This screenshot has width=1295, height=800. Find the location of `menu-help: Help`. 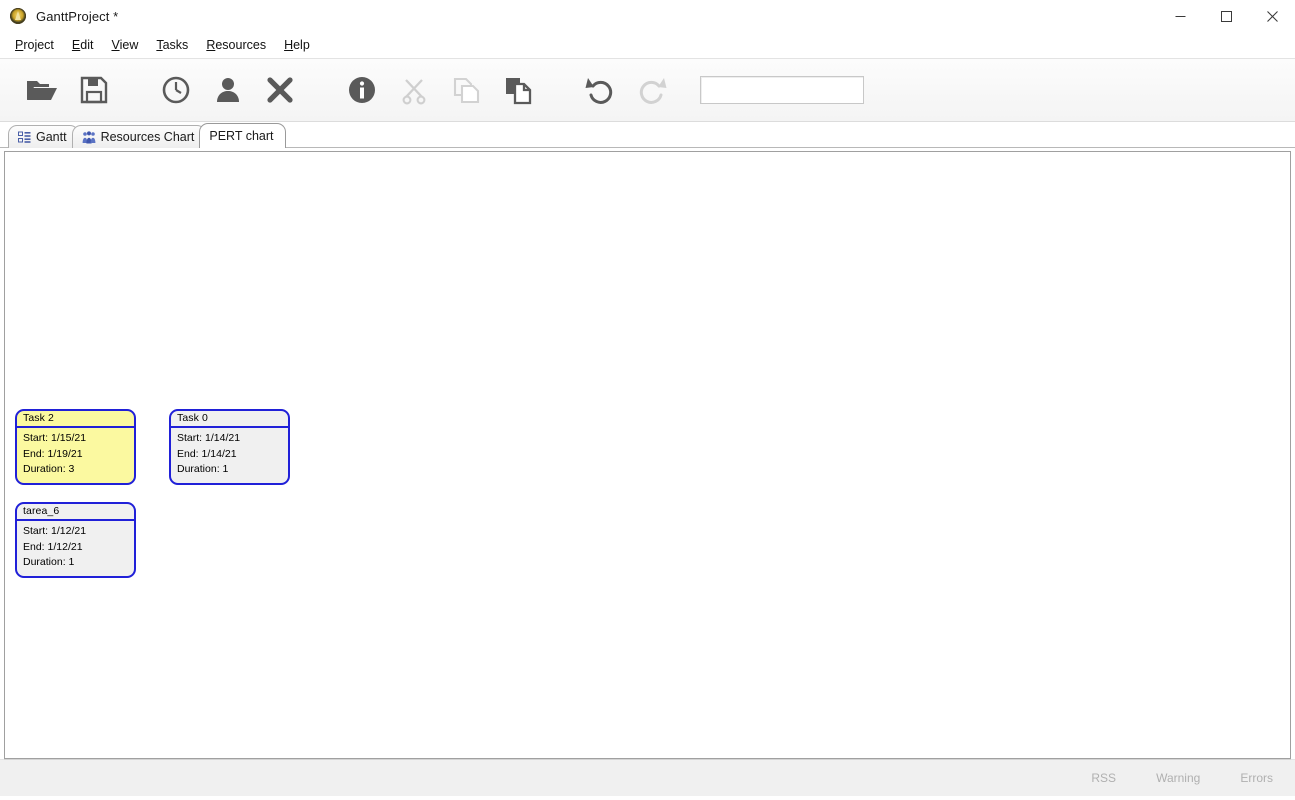

menu-help: Help is located at coordinates (297, 45).